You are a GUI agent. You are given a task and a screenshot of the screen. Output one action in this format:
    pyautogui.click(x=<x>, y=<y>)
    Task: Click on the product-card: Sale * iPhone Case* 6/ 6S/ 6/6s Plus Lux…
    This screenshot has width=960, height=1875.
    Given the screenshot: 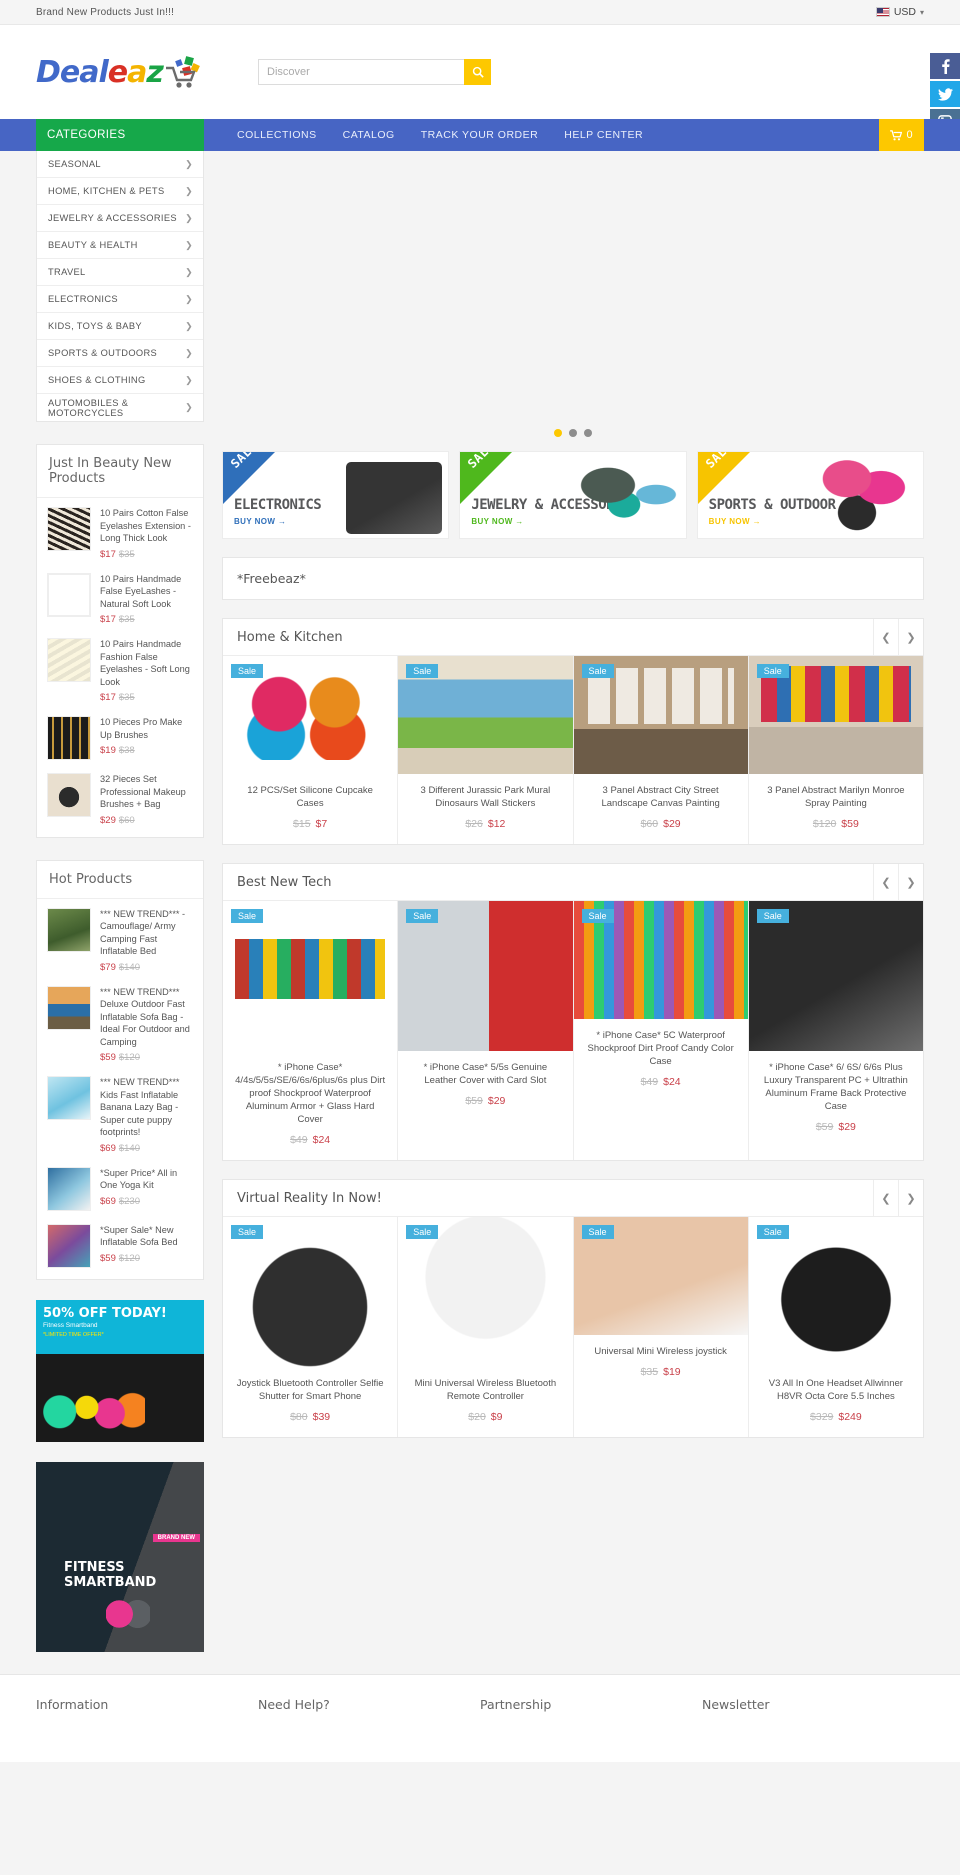 What is the action you would take?
    pyautogui.click(x=835, y=1030)
    